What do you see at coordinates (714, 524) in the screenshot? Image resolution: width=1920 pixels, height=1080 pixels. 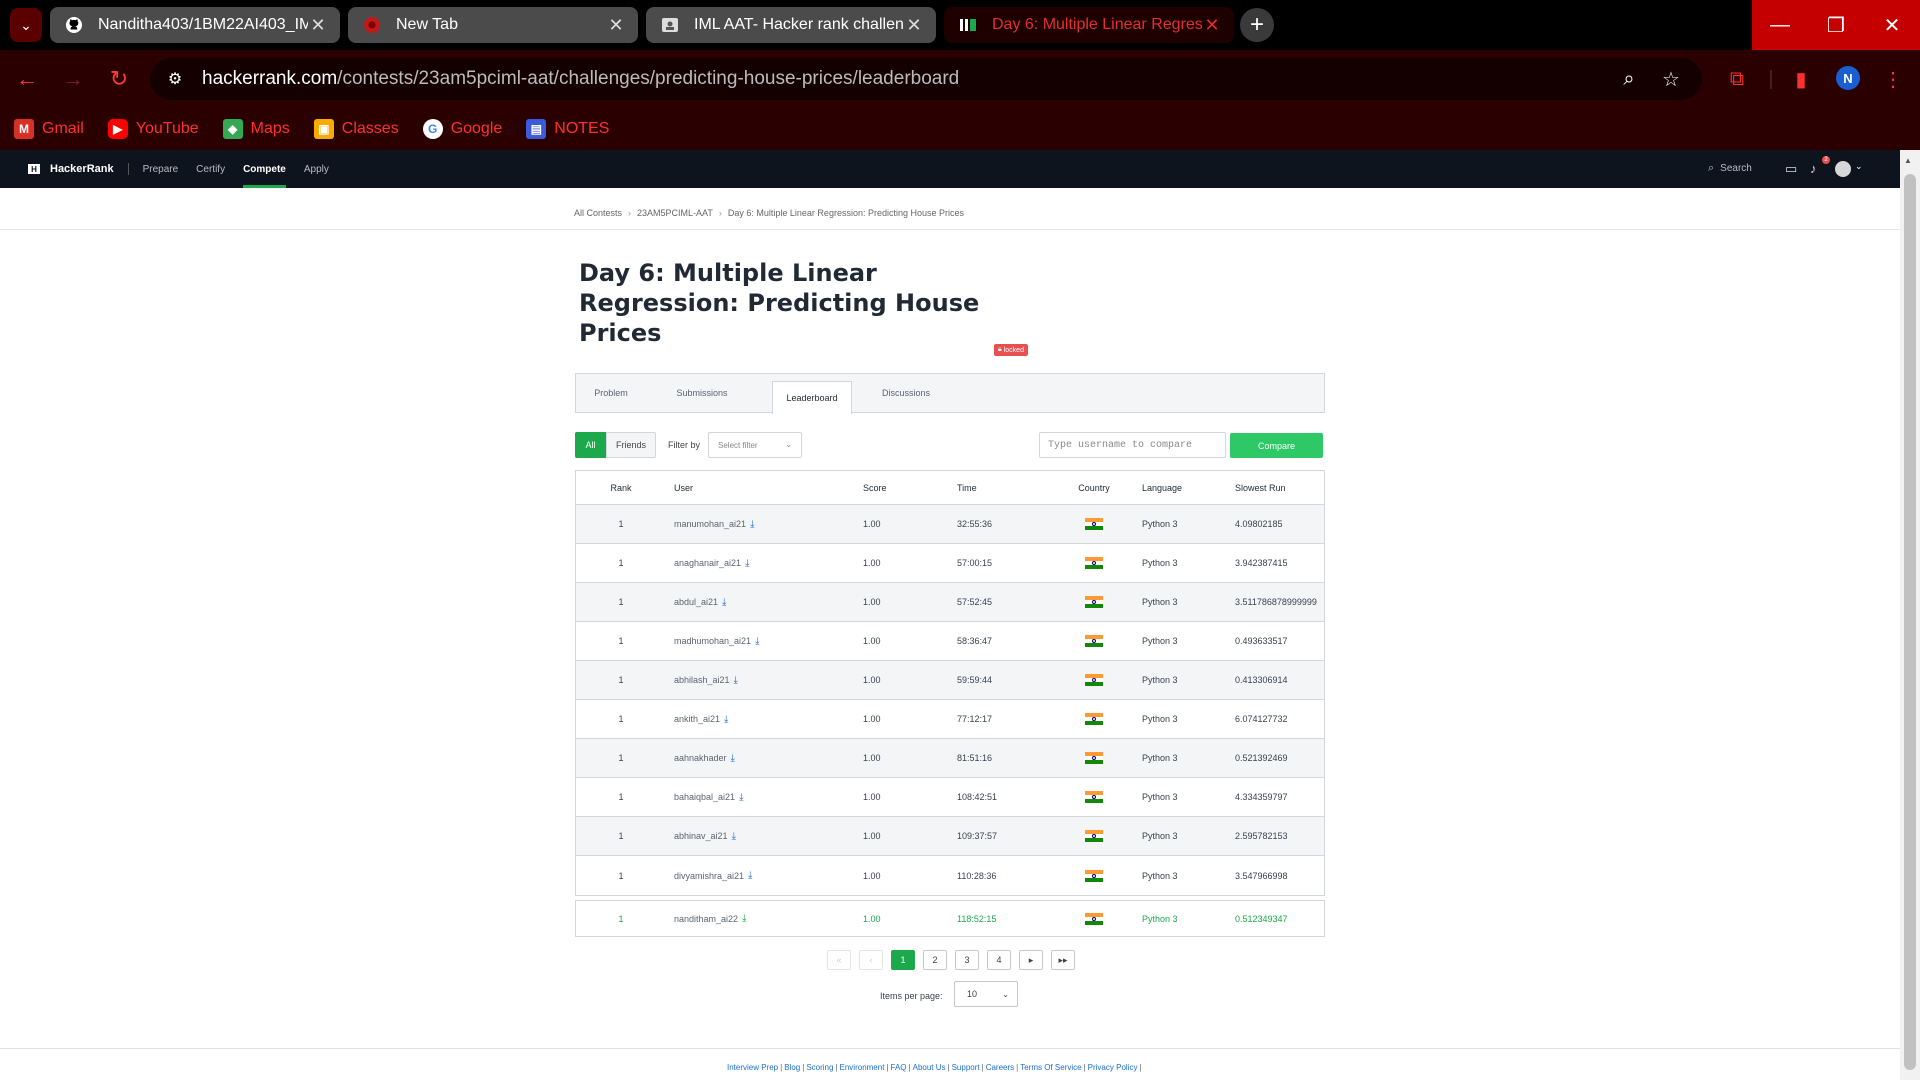 I see `user-cell: manumohan_ai21 ⤓` at bounding box center [714, 524].